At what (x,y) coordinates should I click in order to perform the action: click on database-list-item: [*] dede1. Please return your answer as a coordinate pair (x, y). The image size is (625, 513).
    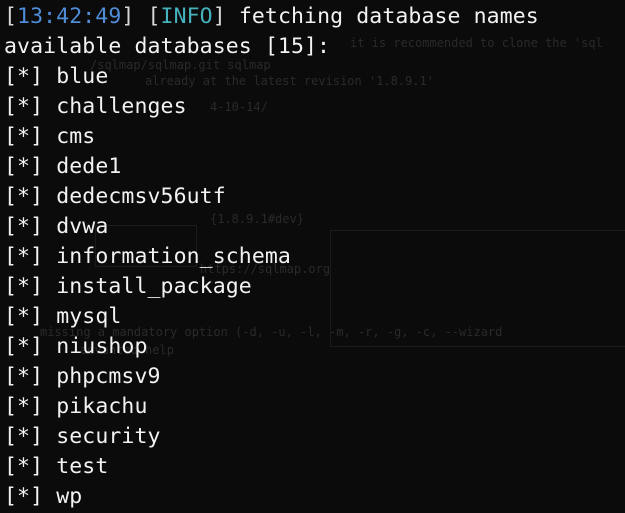
    Looking at the image, I should click on (311, 167).